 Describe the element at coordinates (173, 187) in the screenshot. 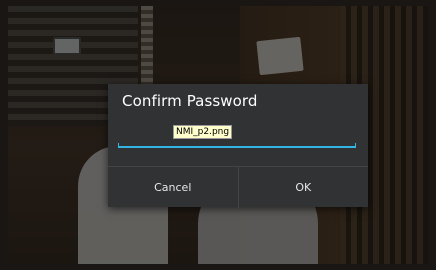

I see `cancel-button: Cancel` at that location.